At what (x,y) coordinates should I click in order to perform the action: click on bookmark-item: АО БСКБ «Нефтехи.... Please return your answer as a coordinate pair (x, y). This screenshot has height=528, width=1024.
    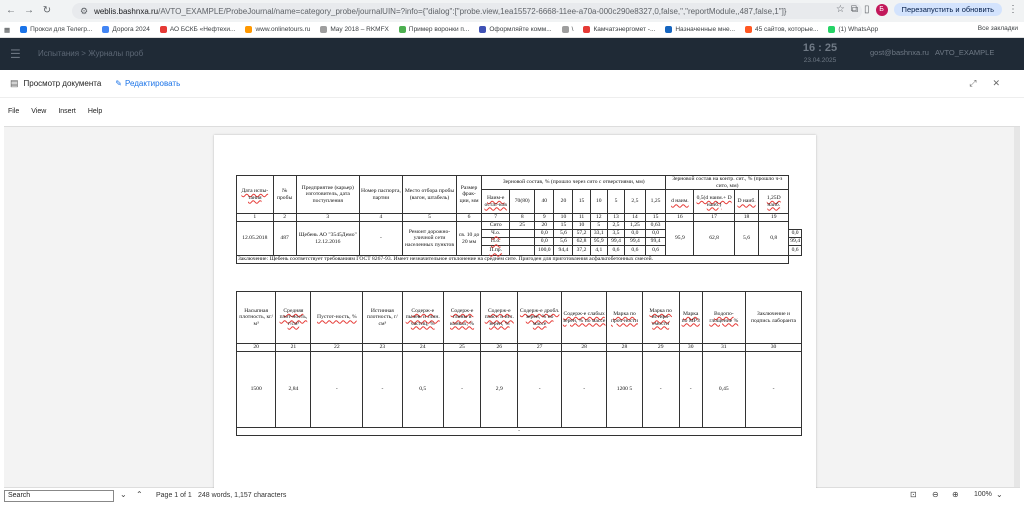
    Looking at the image, I should click on (197, 29).